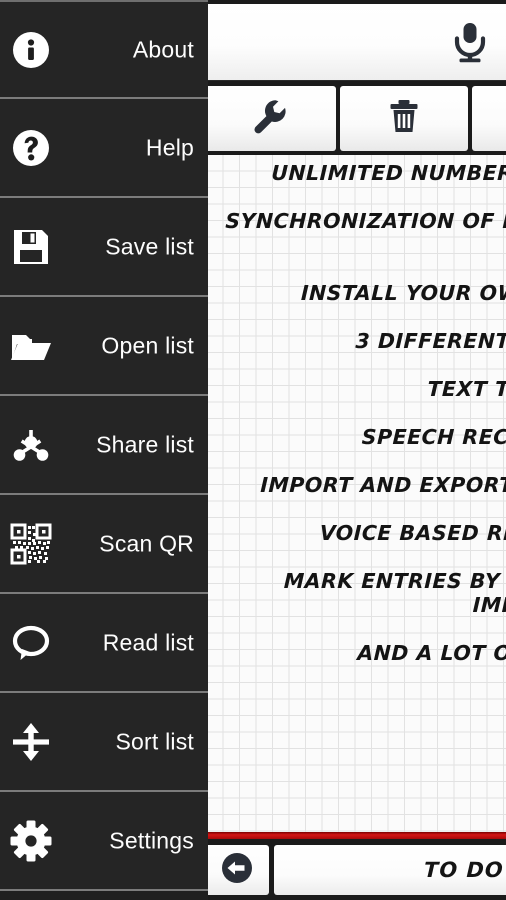  I want to click on delete-button, so click(404, 118).